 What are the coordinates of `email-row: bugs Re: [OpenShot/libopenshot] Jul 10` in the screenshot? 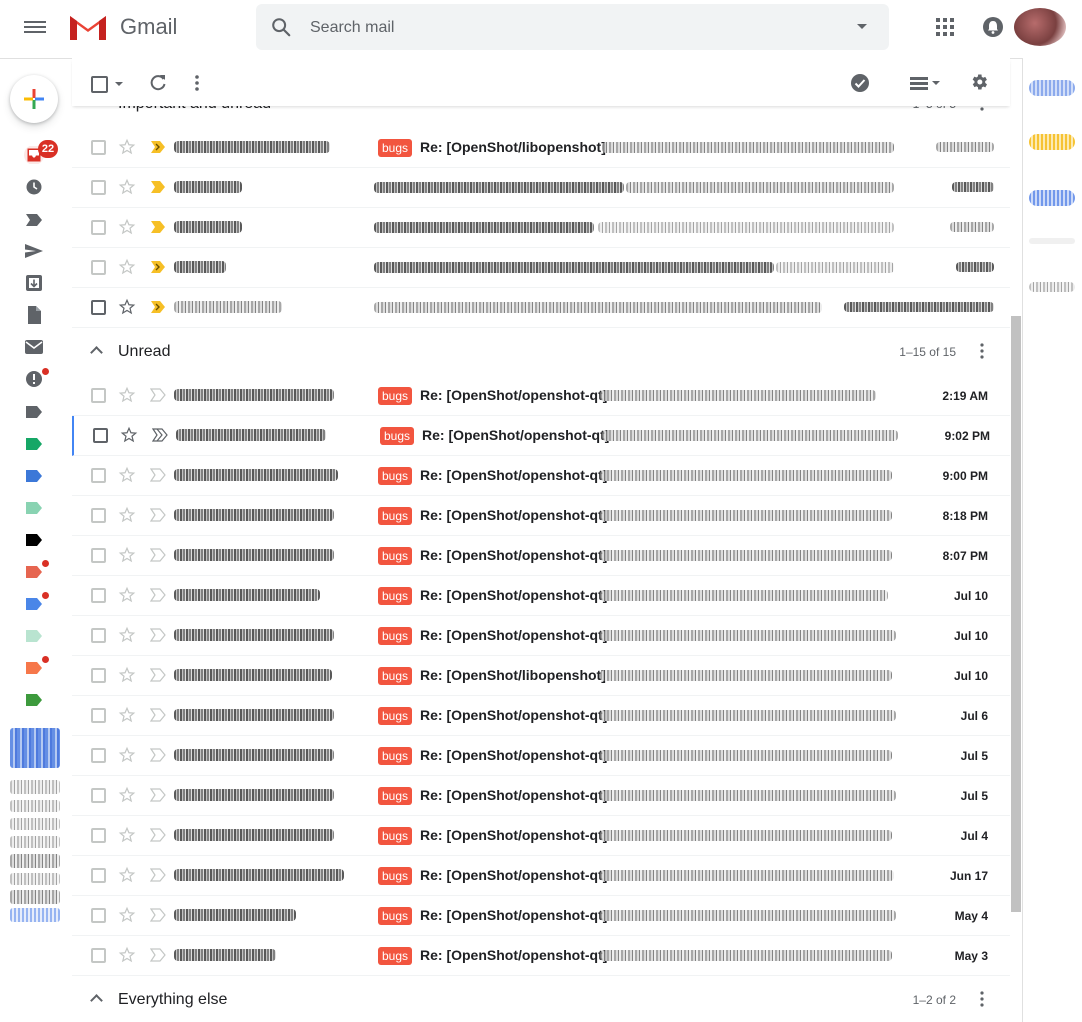 It's located at (541, 676).